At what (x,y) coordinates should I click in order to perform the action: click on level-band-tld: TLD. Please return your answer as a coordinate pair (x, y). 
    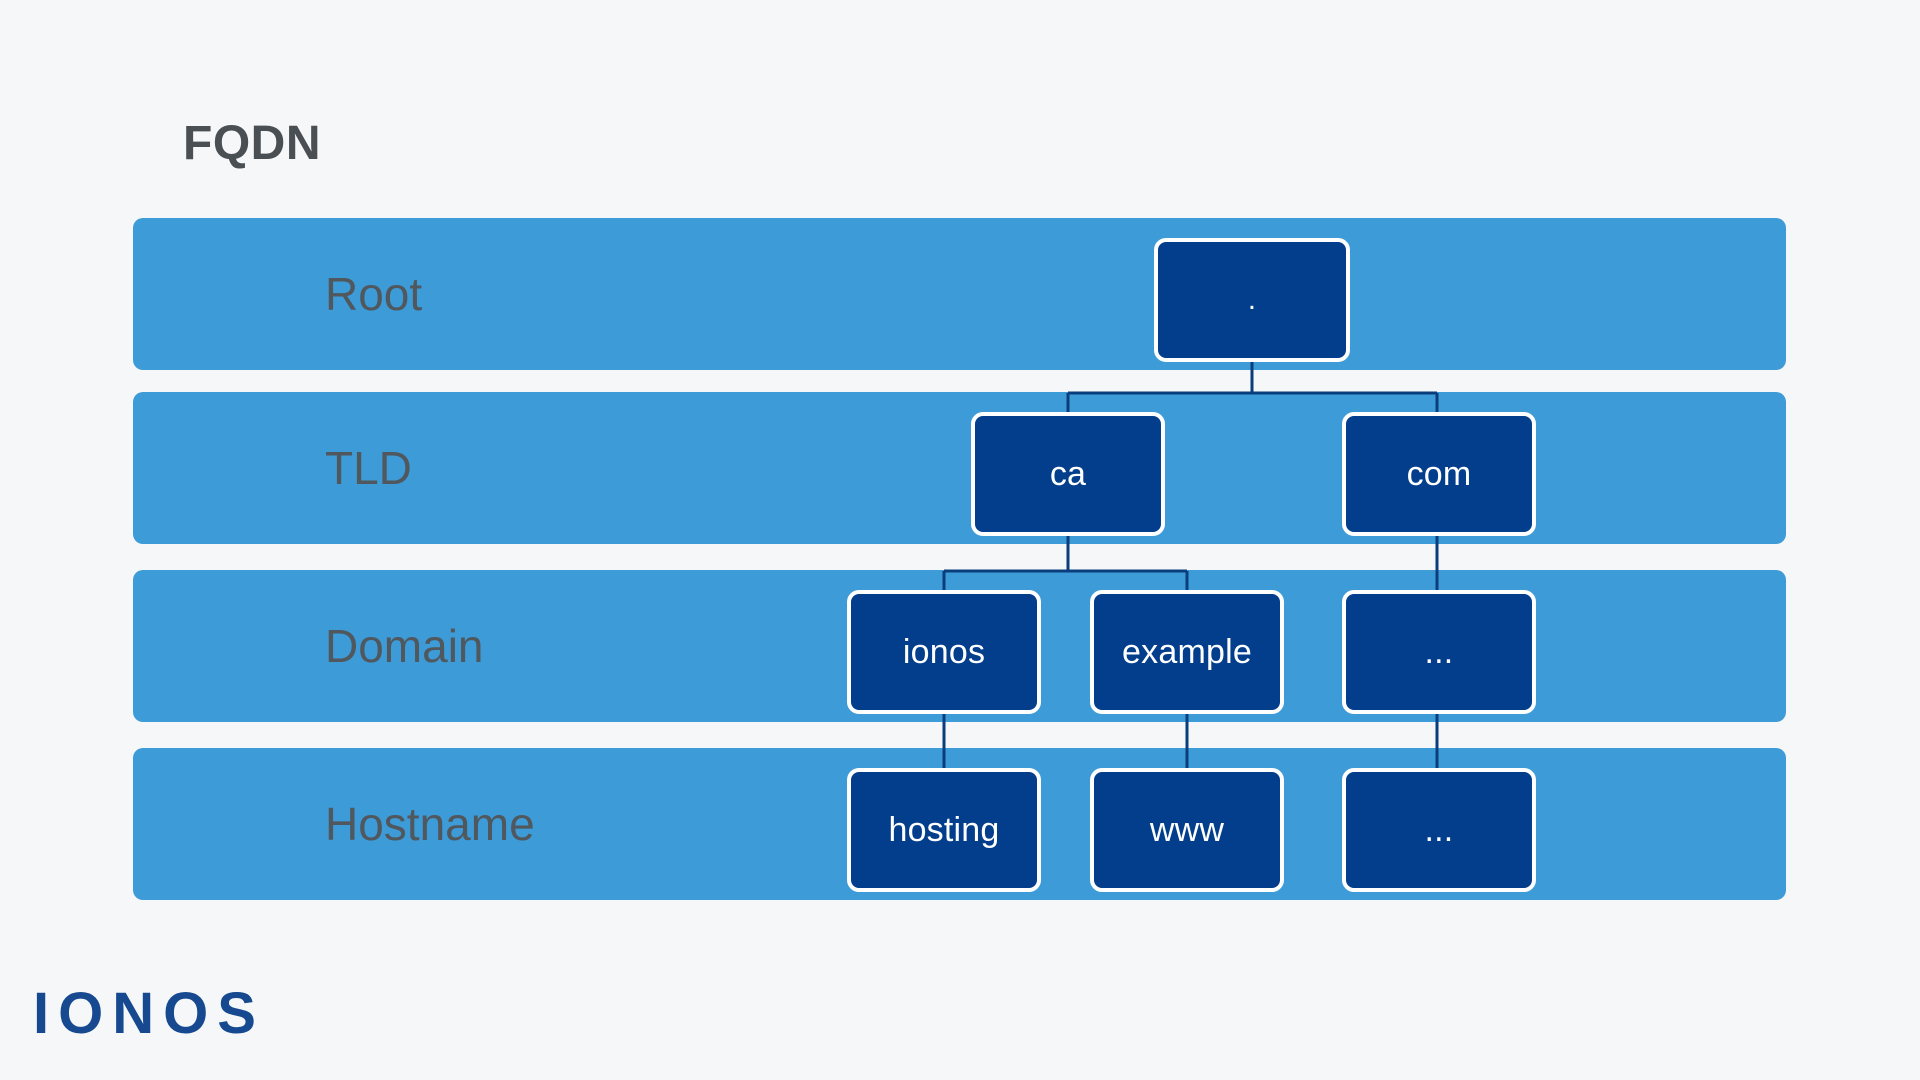
    Looking at the image, I should click on (959, 468).